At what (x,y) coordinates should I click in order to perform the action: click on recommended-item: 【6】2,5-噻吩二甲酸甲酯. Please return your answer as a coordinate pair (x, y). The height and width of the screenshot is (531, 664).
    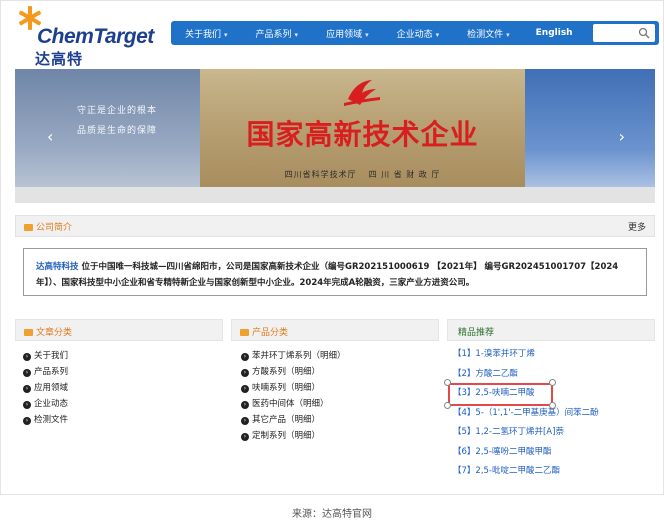
    Looking at the image, I should click on (526, 453).